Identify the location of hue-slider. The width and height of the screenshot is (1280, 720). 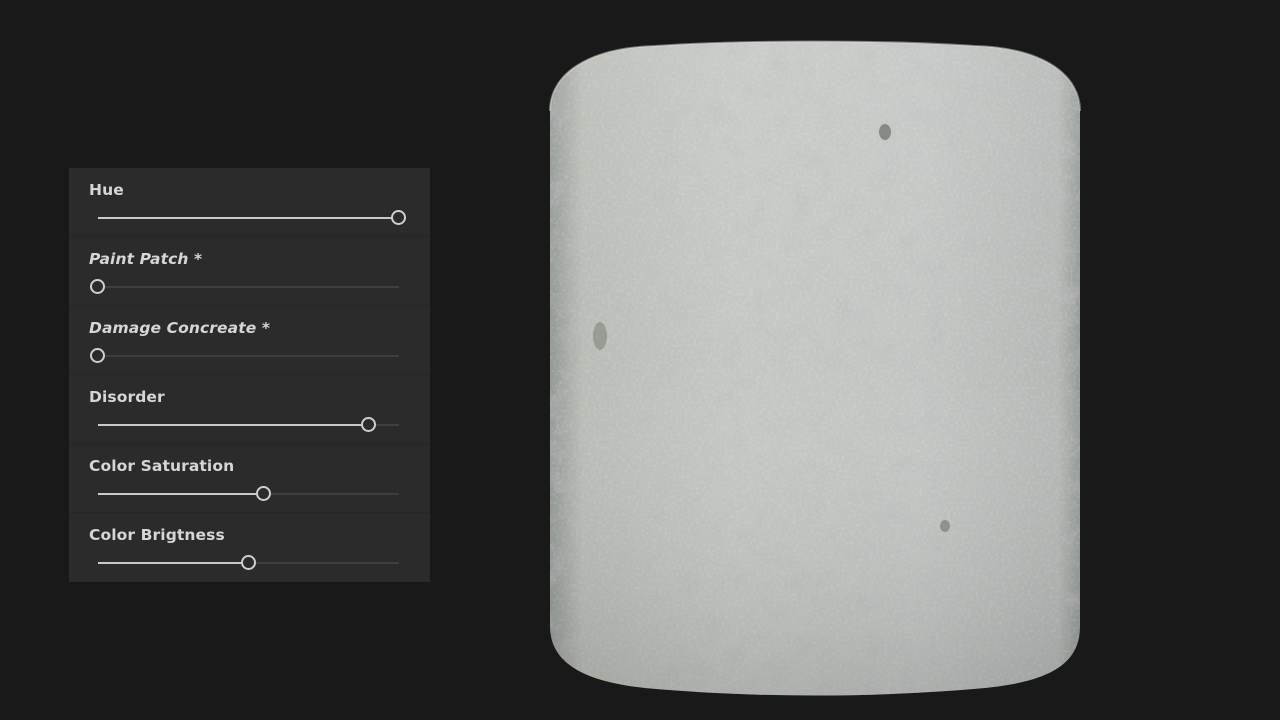
(252, 217).